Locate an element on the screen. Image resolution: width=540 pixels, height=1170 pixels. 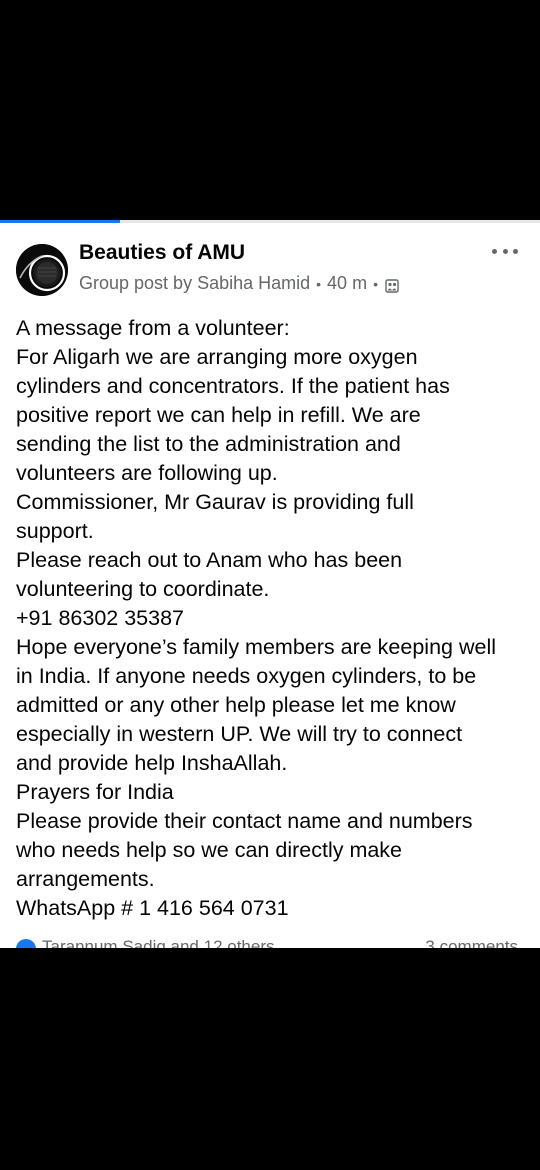
post-text-line: who needs help so we can directly make is located at coordinates (209, 850).